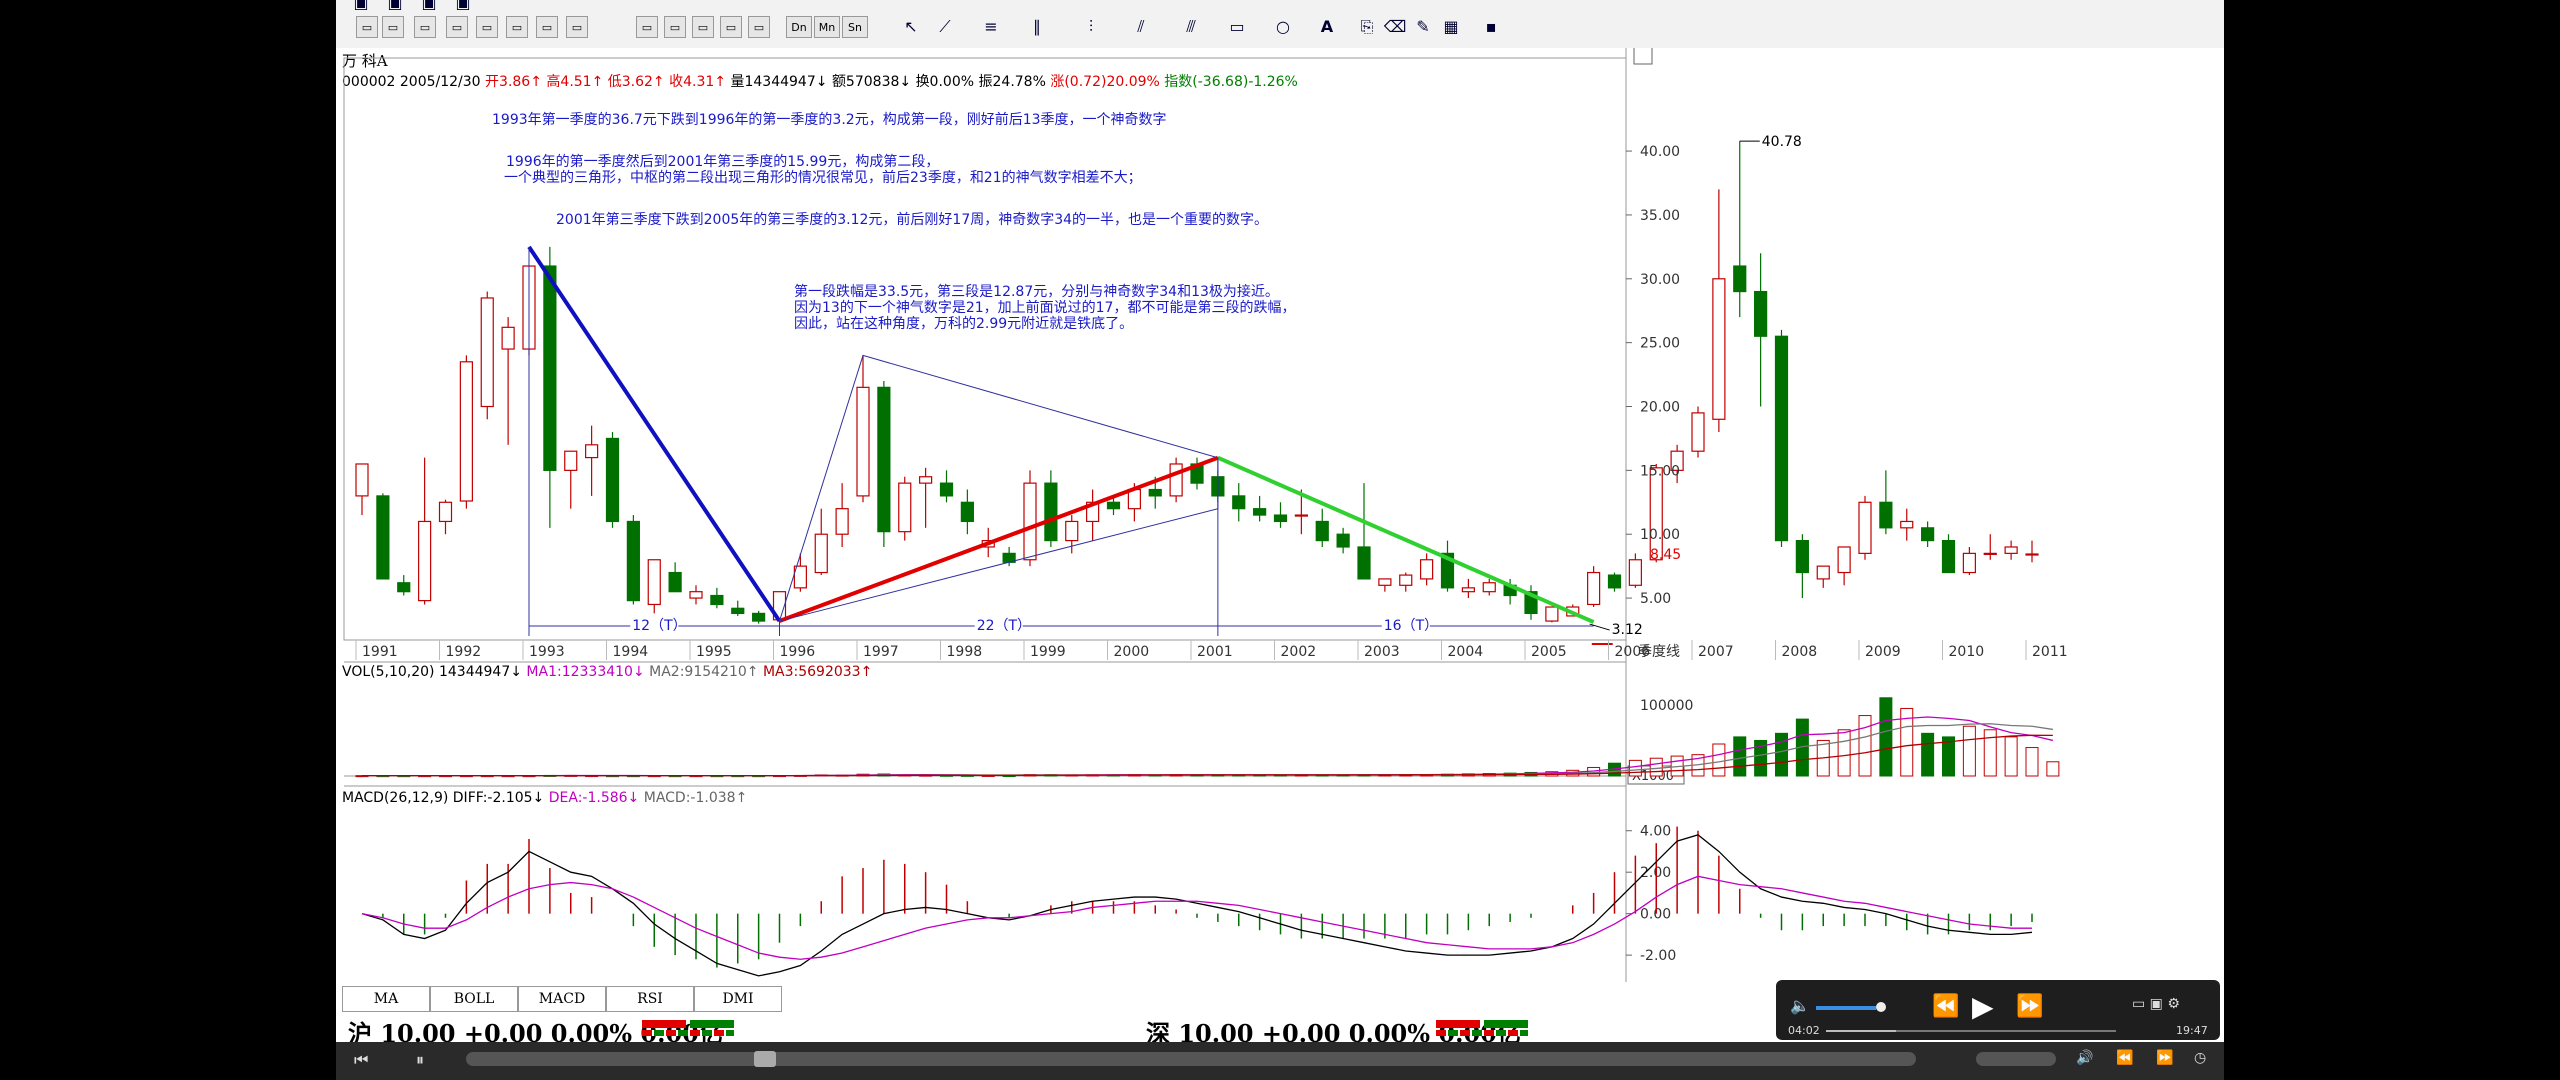 The width and height of the screenshot is (2560, 1080). Describe the element at coordinates (547, 27) in the screenshot. I see `period-button-7: ▭` at that location.